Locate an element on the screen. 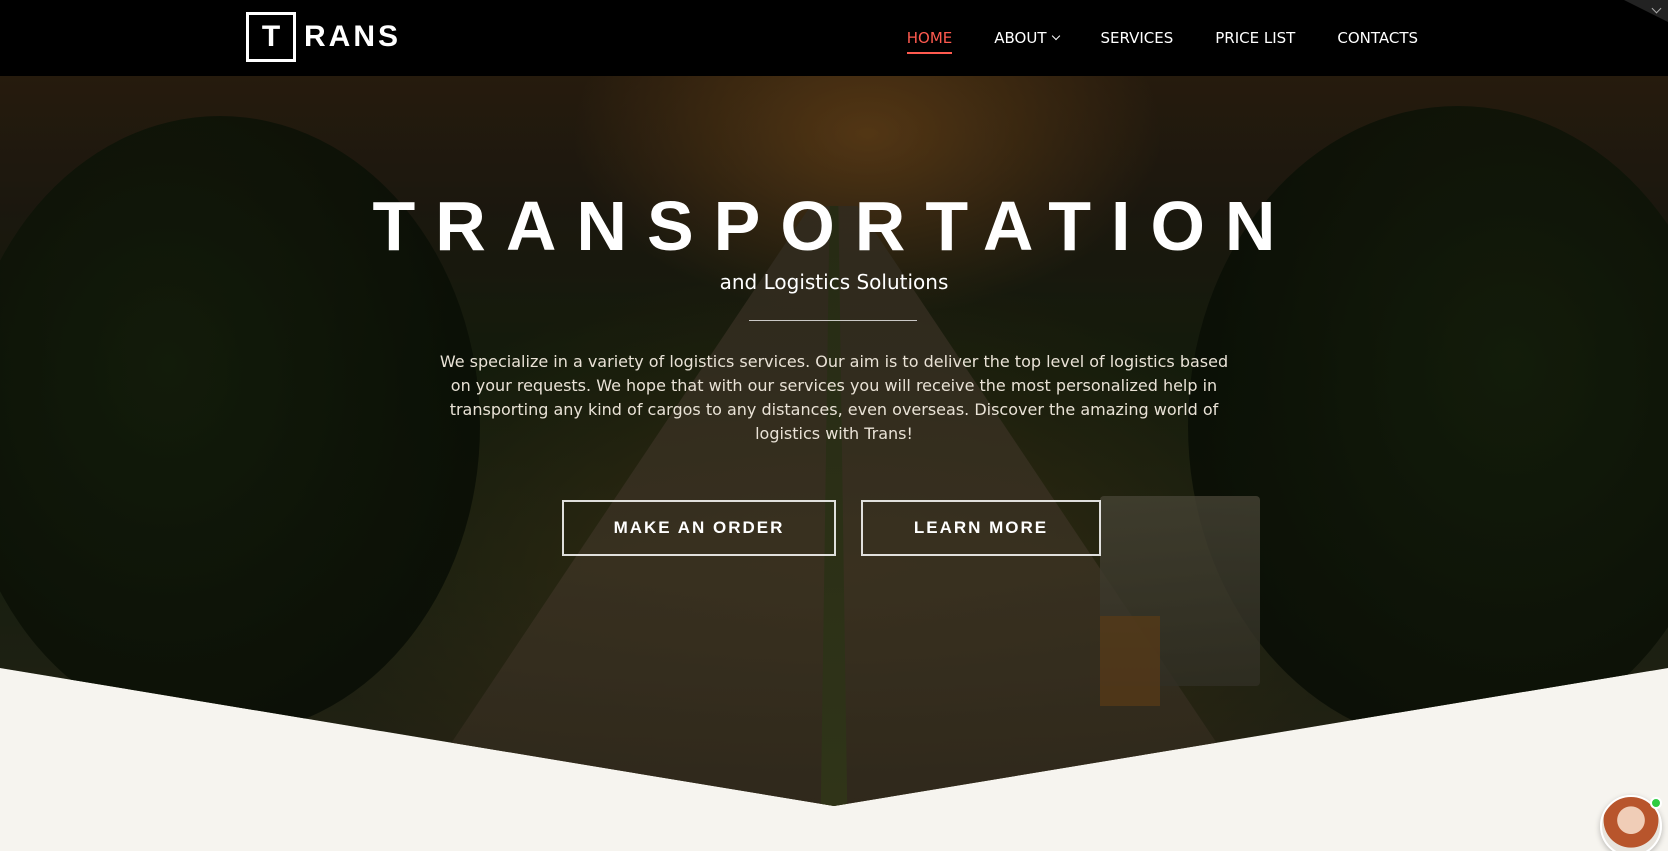 The height and width of the screenshot is (851, 1668). nav-about-label: ABOUT is located at coordinates (1020, 38).